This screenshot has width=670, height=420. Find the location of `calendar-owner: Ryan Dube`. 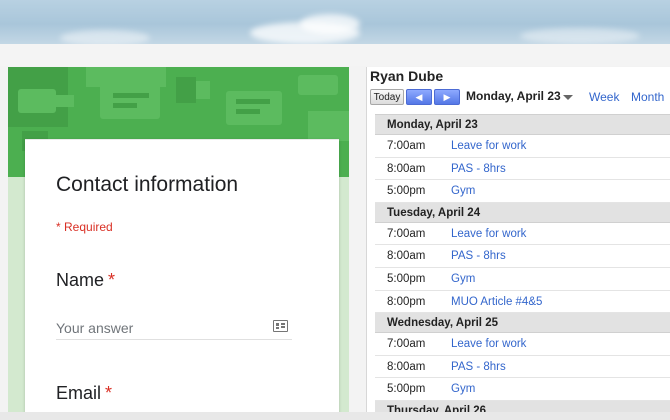

calendar-owner: Ryan Dube is located at coordinates (407, 76).